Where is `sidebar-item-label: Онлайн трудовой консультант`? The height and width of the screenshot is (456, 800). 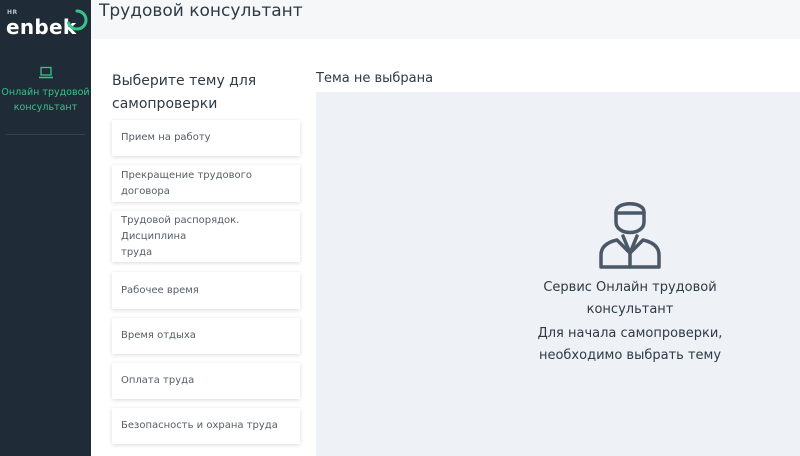 sidebar-item-label: Онлайн трудовой консультант is located at coordinates (45, 100).